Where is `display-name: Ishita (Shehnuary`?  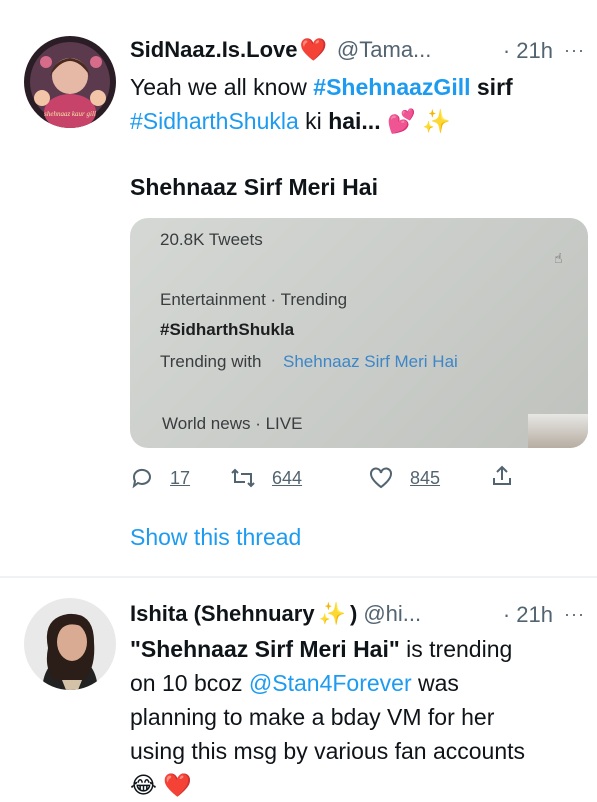 display-name: Ishita (Shehnuary is located at coordinates (222, 614).